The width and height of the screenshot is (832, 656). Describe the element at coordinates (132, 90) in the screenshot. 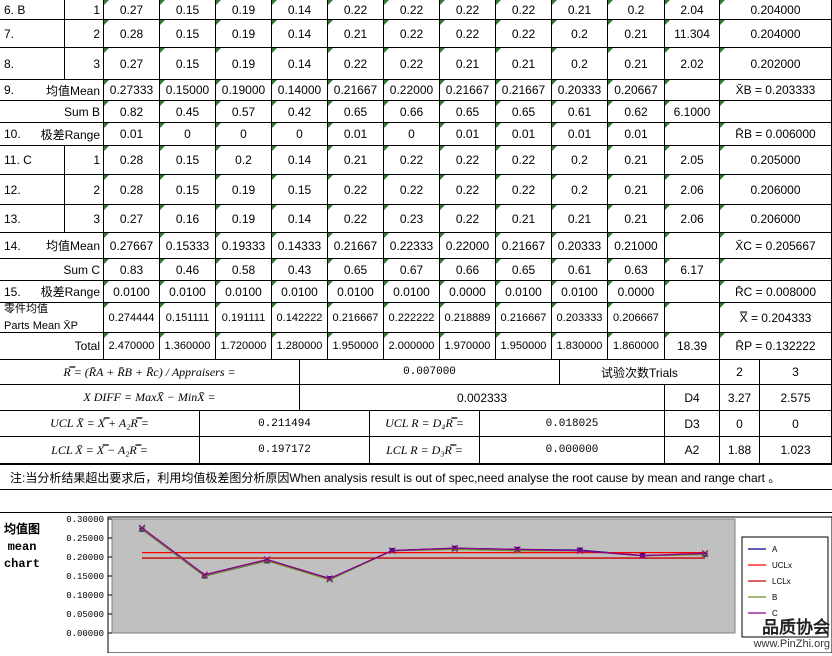

I see `value-cell: 0.27333` at that location.